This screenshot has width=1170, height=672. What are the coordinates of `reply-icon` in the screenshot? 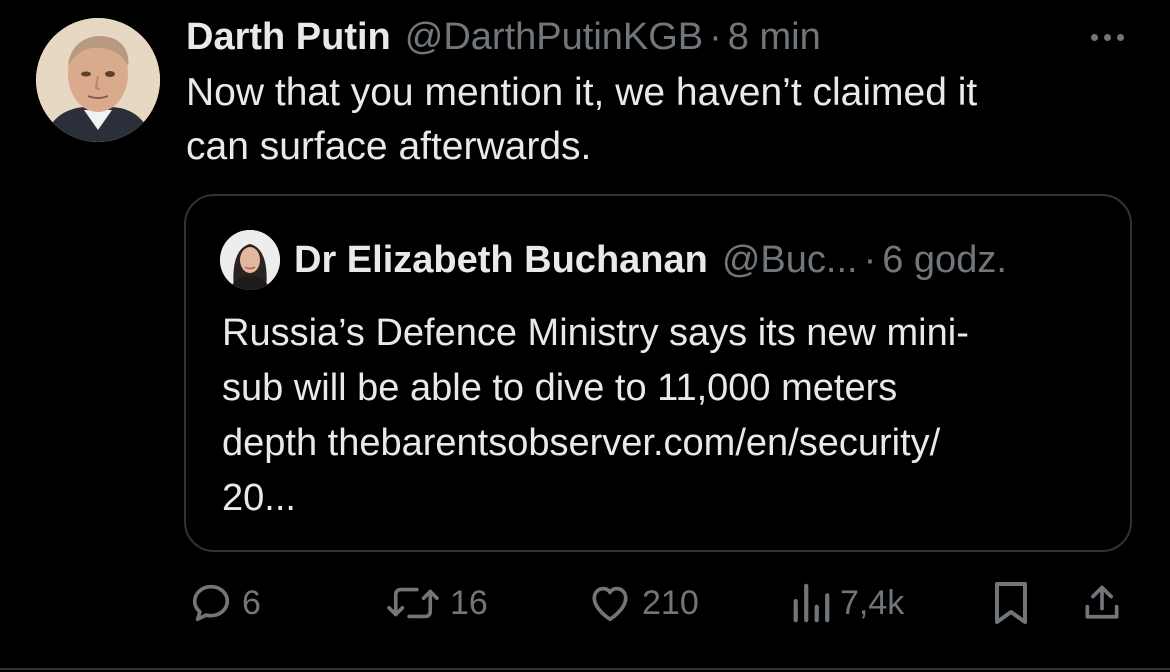 It's located at (211, 603).